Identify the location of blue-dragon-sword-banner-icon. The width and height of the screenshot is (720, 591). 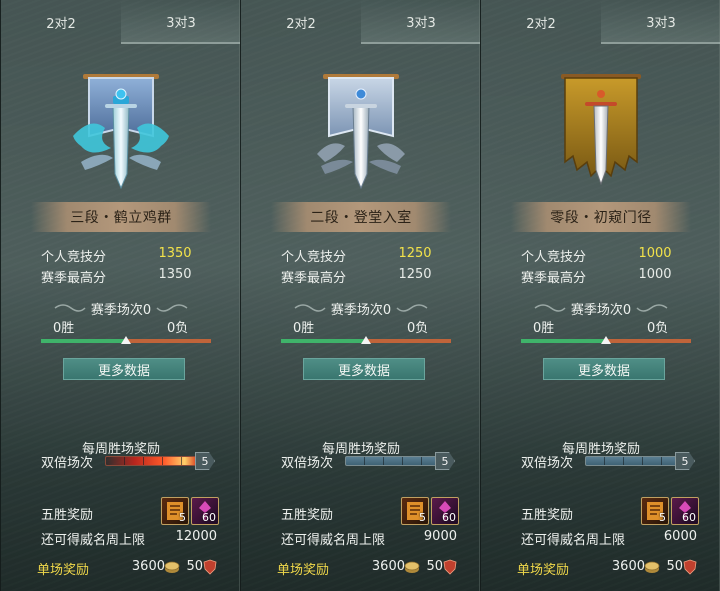
(121, 132).